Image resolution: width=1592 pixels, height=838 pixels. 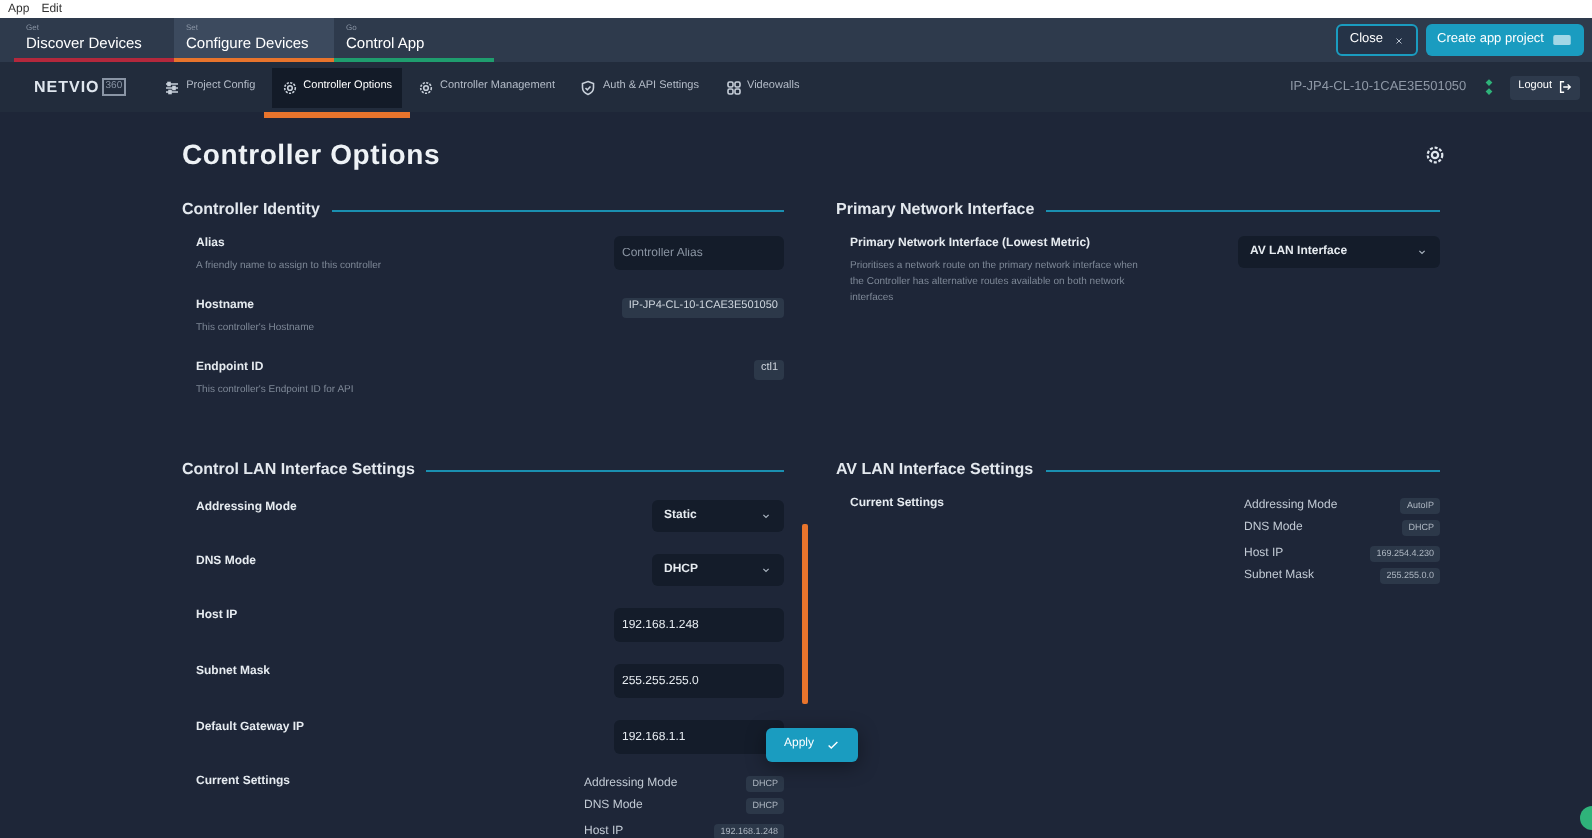 What do you see at coordinates (1435, 154) in the screenshot?
I see `settings-icon` at bounding box center [1435, 154].